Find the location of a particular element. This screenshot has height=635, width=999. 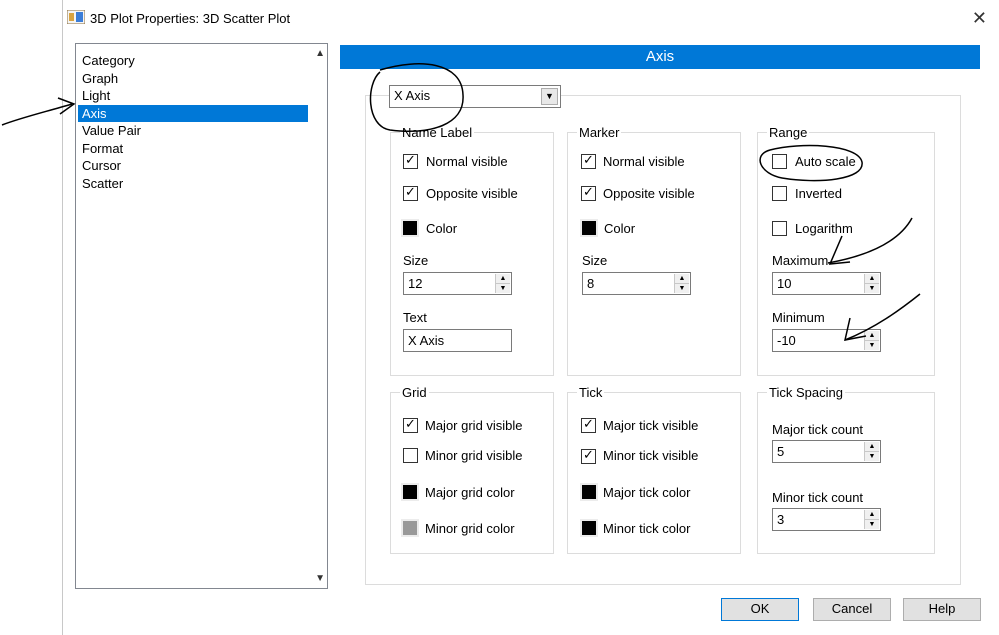

major-tick-color-swatch is located at coordinates (589, 492).